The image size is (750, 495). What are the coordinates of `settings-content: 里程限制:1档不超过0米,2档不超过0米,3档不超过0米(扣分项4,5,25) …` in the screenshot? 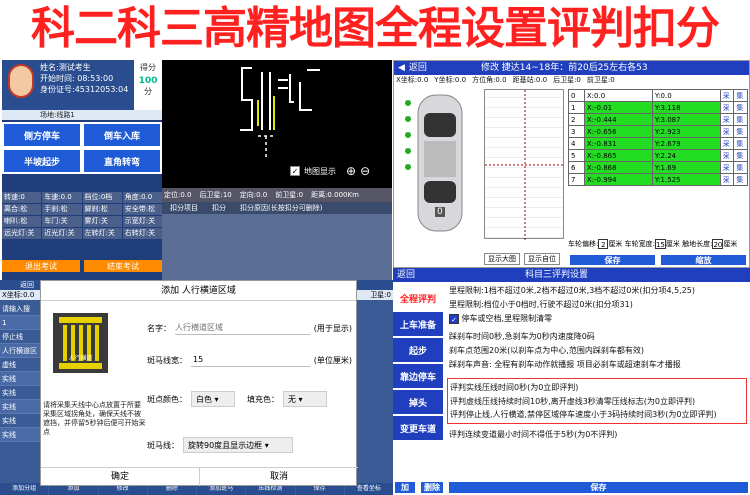 It's located at (597, 363).